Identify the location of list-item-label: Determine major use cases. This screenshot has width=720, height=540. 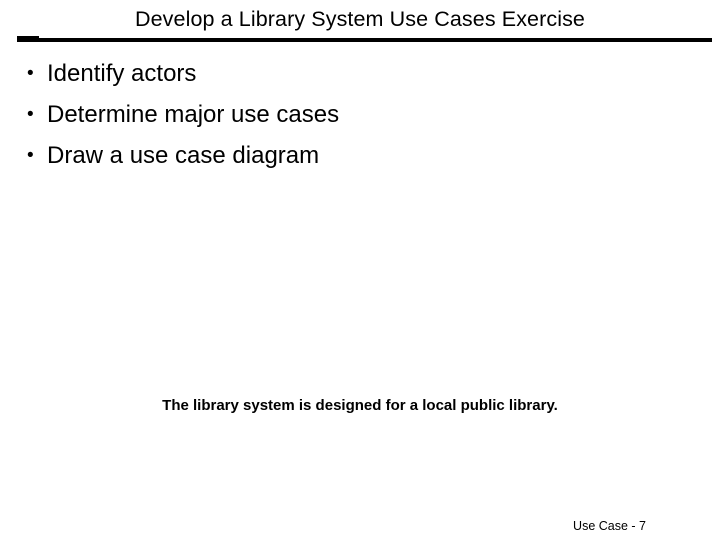
(193, 114).